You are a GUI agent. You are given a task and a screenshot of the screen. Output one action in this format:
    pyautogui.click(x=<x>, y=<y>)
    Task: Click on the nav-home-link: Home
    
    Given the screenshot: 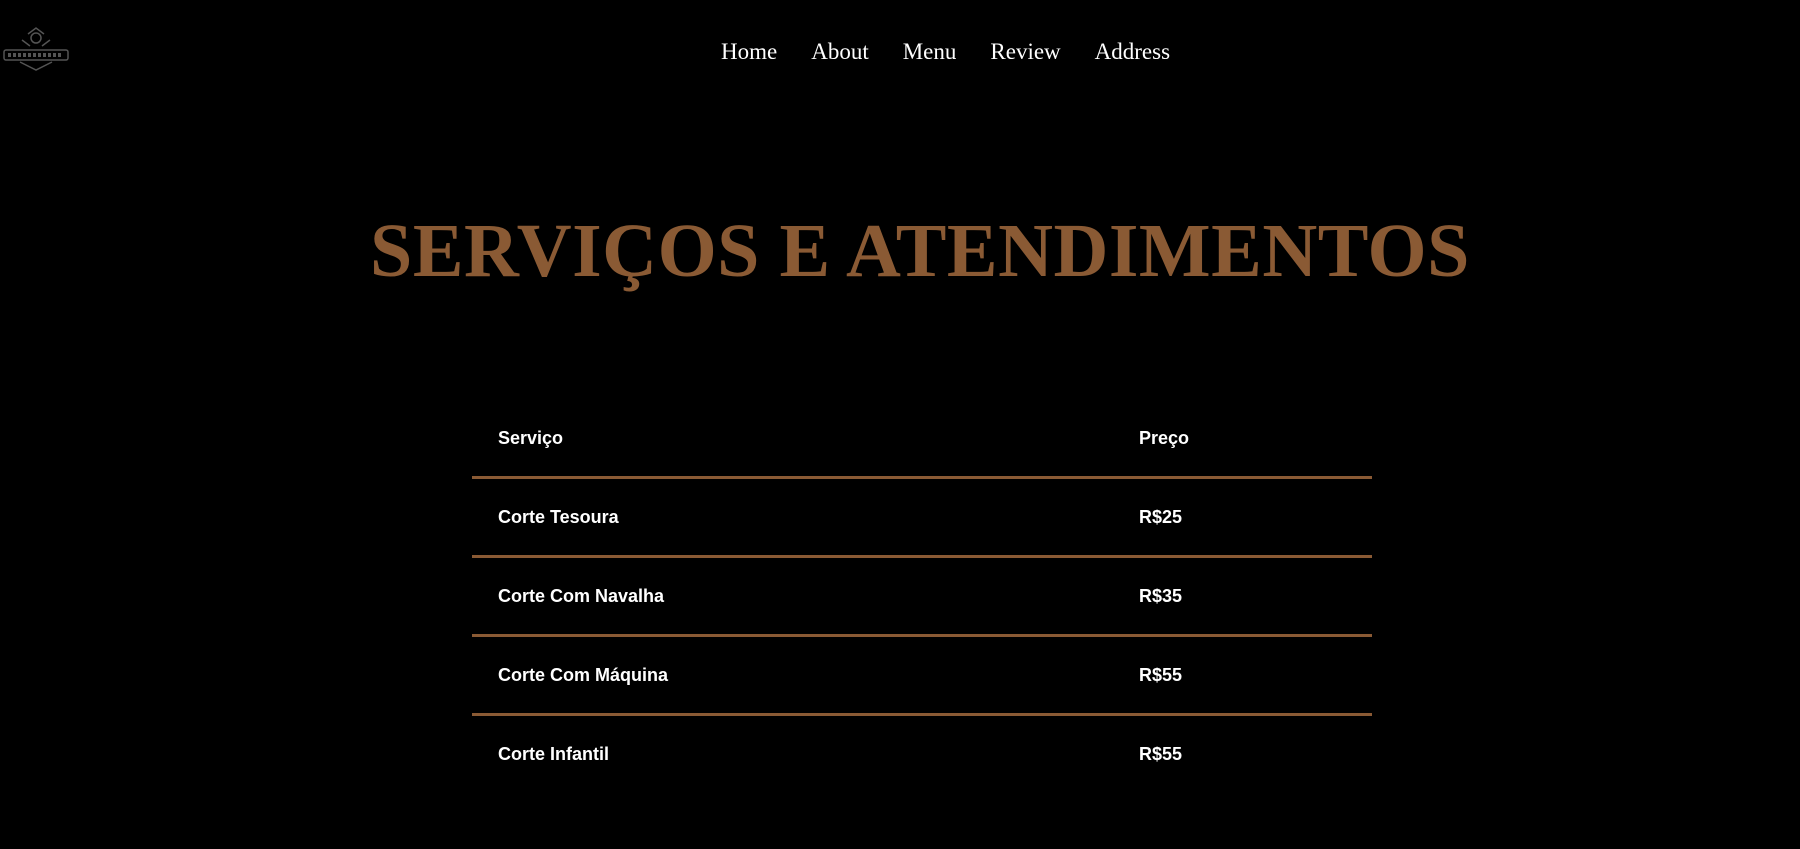 What is the action you would take?
    pyautogui.click(x=749, y=52)
    